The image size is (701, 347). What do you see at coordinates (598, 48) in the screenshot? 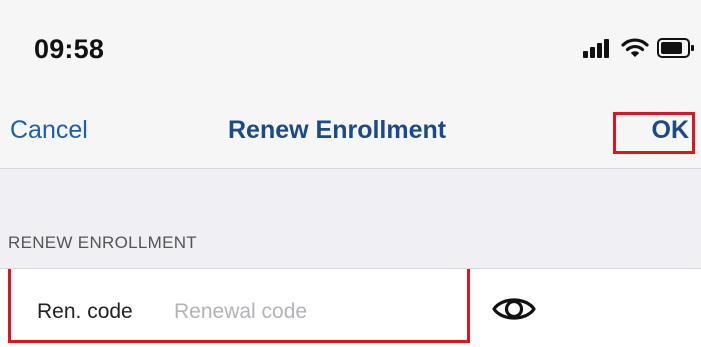
I see `cellular-signal-icon` at bounding box center [598, 48].